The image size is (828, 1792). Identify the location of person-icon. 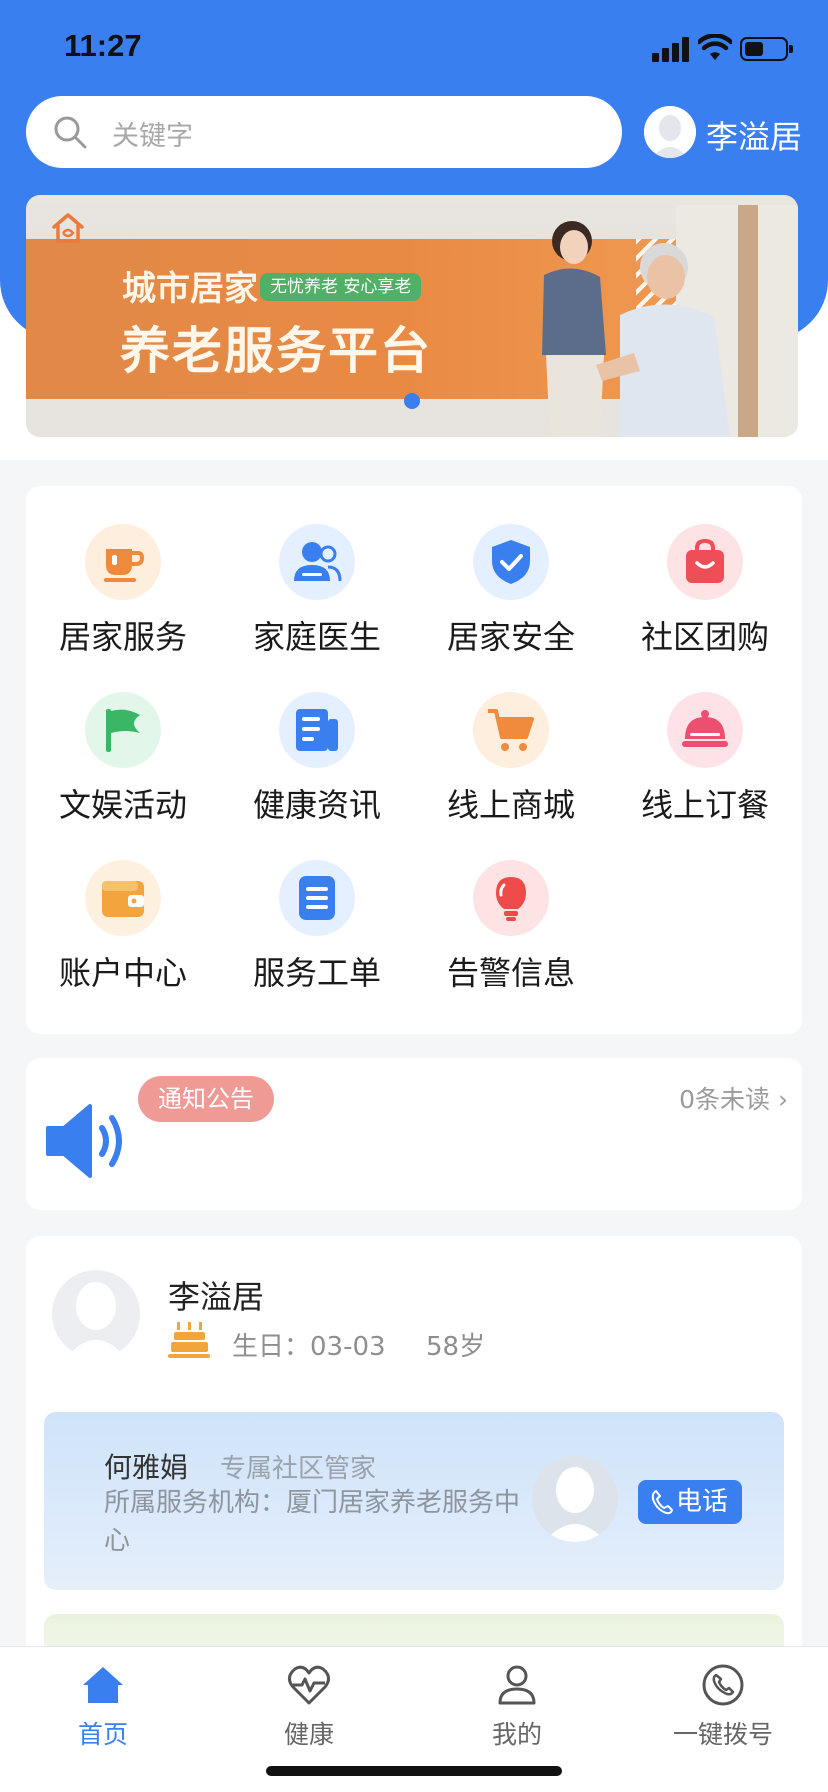
(517, 1685).